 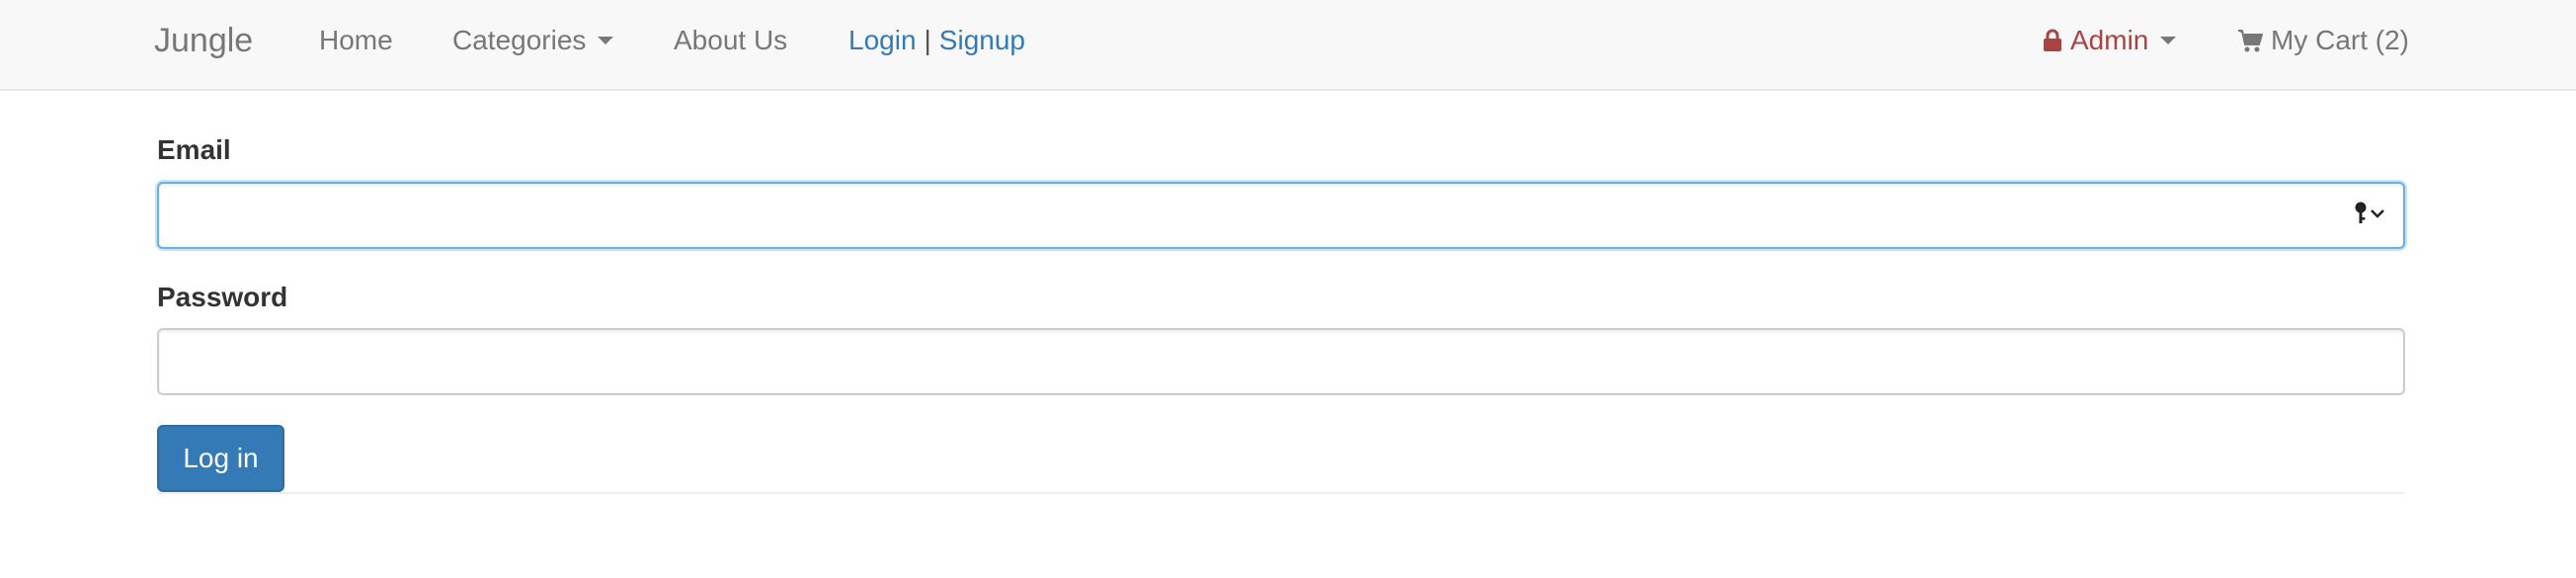 I want to click on password-label: Password, so click(x=222, y=297).